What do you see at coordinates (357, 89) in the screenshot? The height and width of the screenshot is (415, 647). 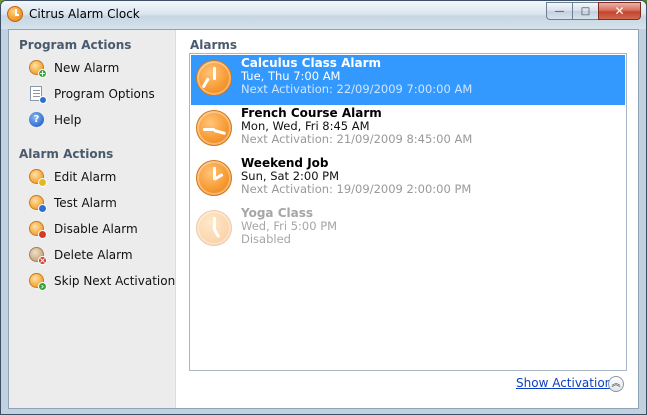 I see `alarm-next-activation: Next Activation: 22/09/2009 7:00:00 AM` at bounding box center [357, 89].